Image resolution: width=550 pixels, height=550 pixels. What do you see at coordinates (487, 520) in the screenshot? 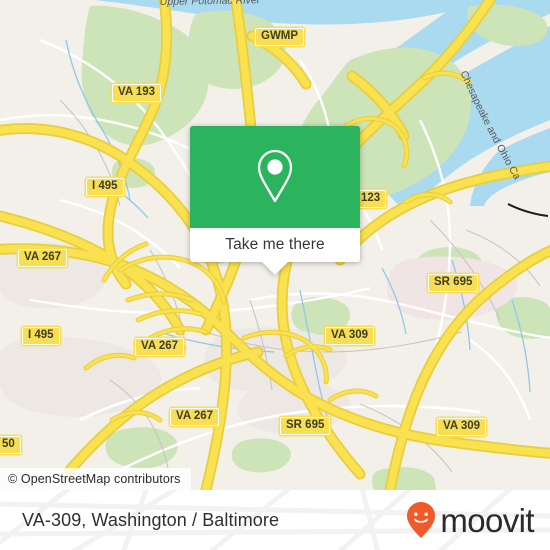
I see `moovit-wordmark: moovit` at bounding box center [487, 520].